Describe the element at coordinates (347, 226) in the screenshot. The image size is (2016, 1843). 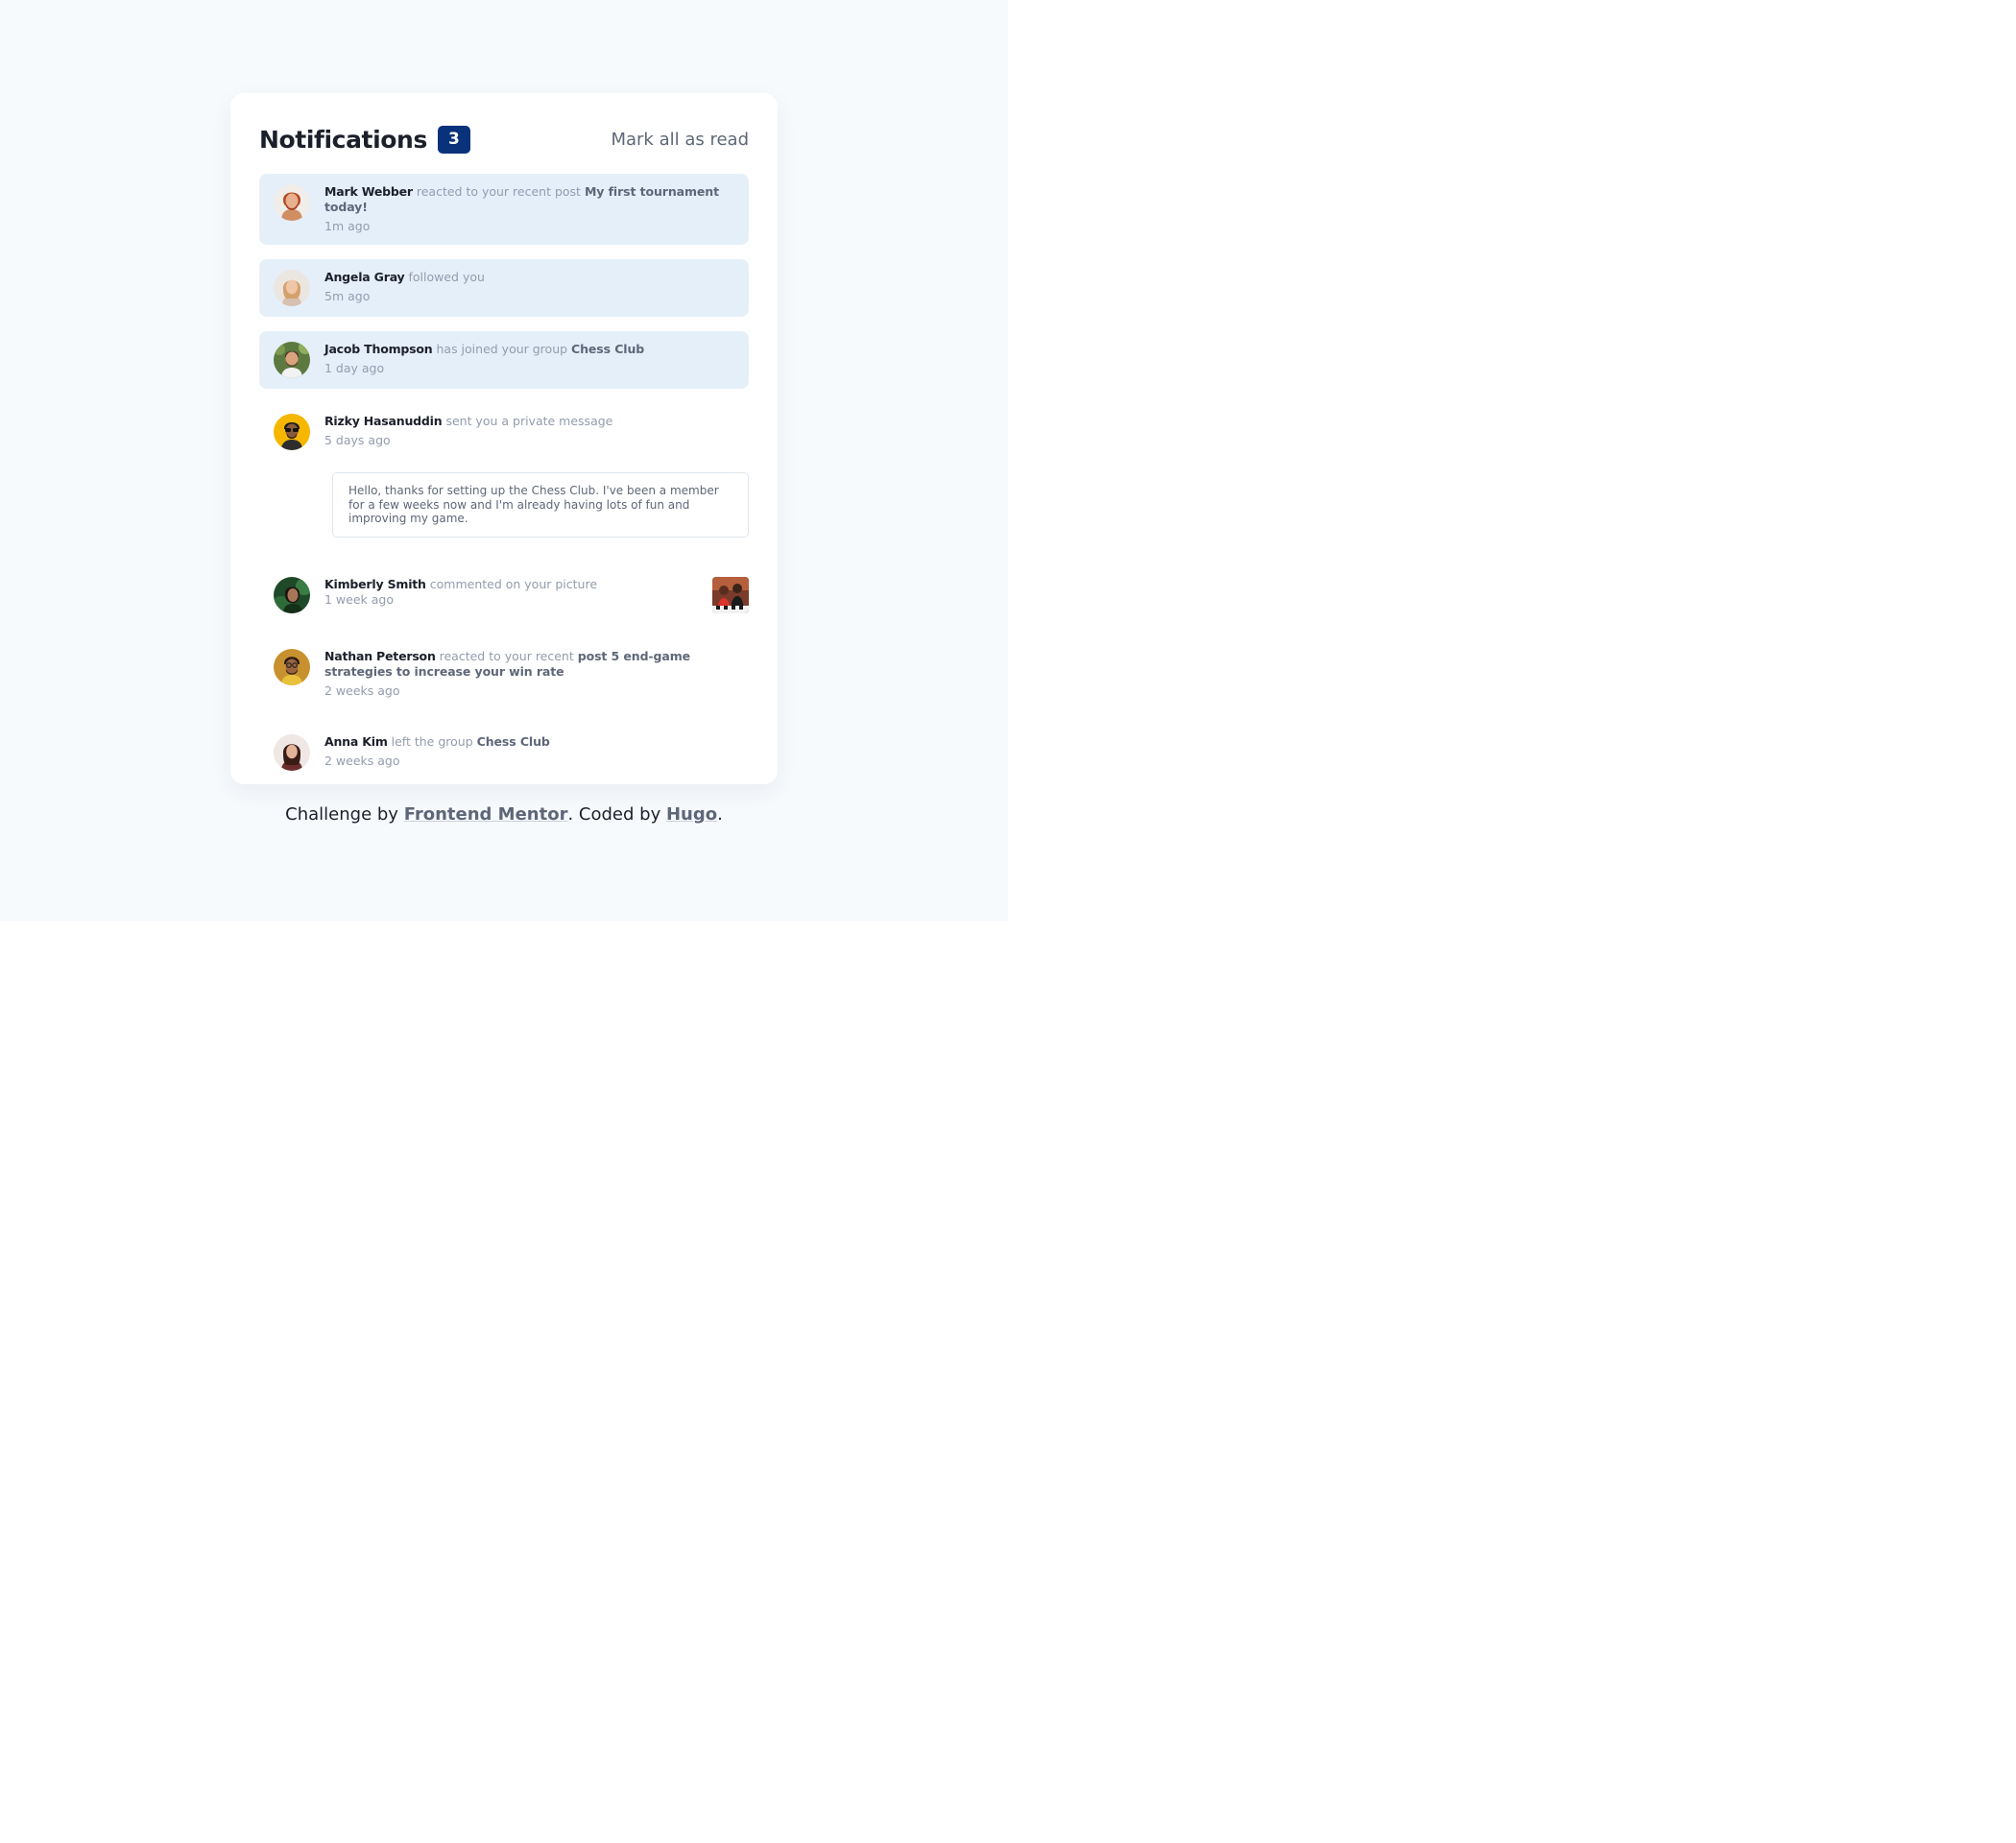
I see `notification-time: 1m ago` at that location.